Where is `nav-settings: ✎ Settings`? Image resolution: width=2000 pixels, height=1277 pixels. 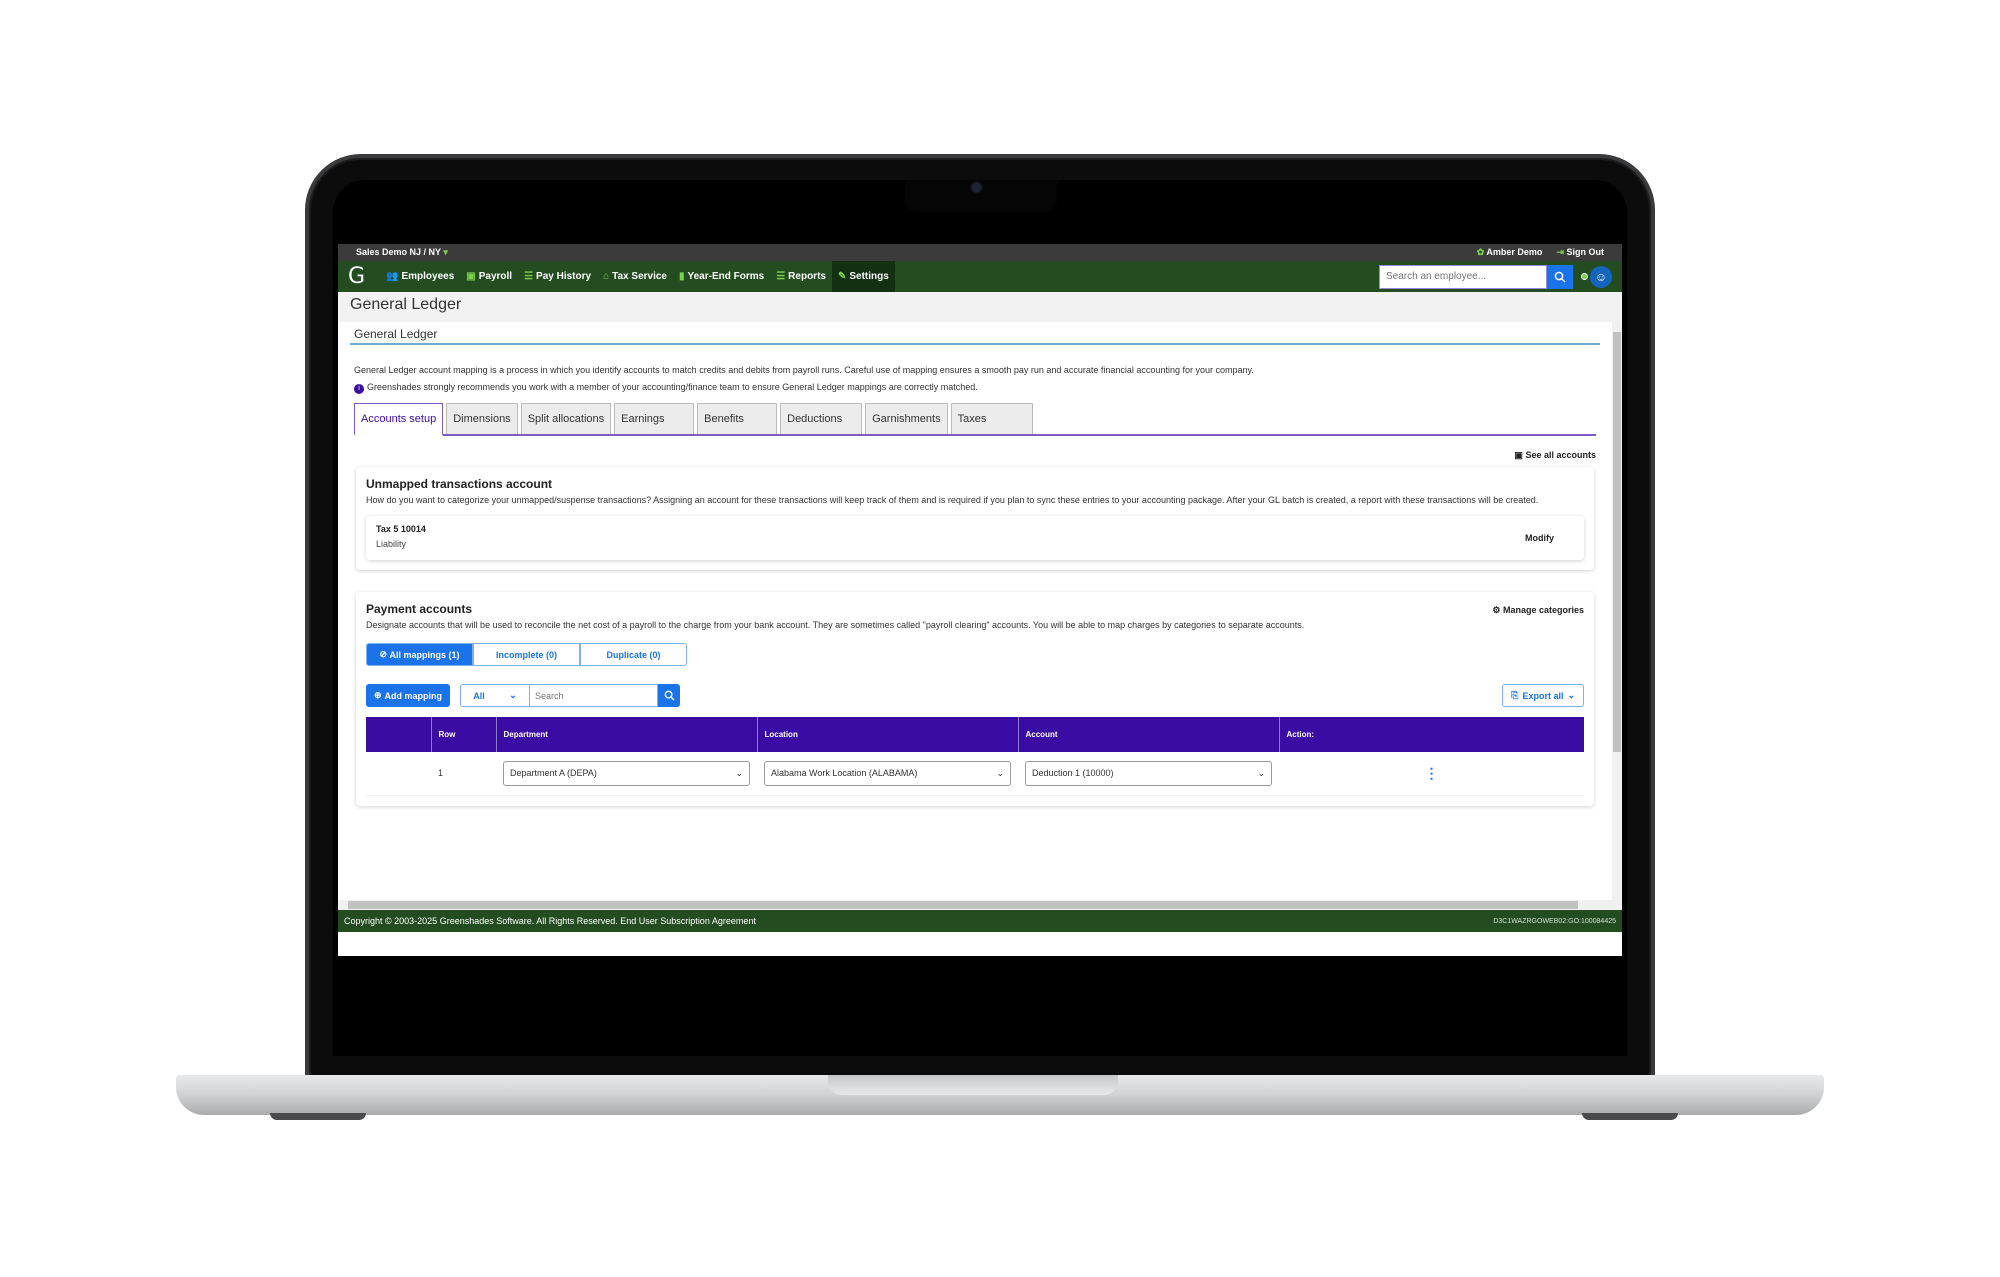 nav-settings: ✎ Settings is located at coordinates (863, 276).